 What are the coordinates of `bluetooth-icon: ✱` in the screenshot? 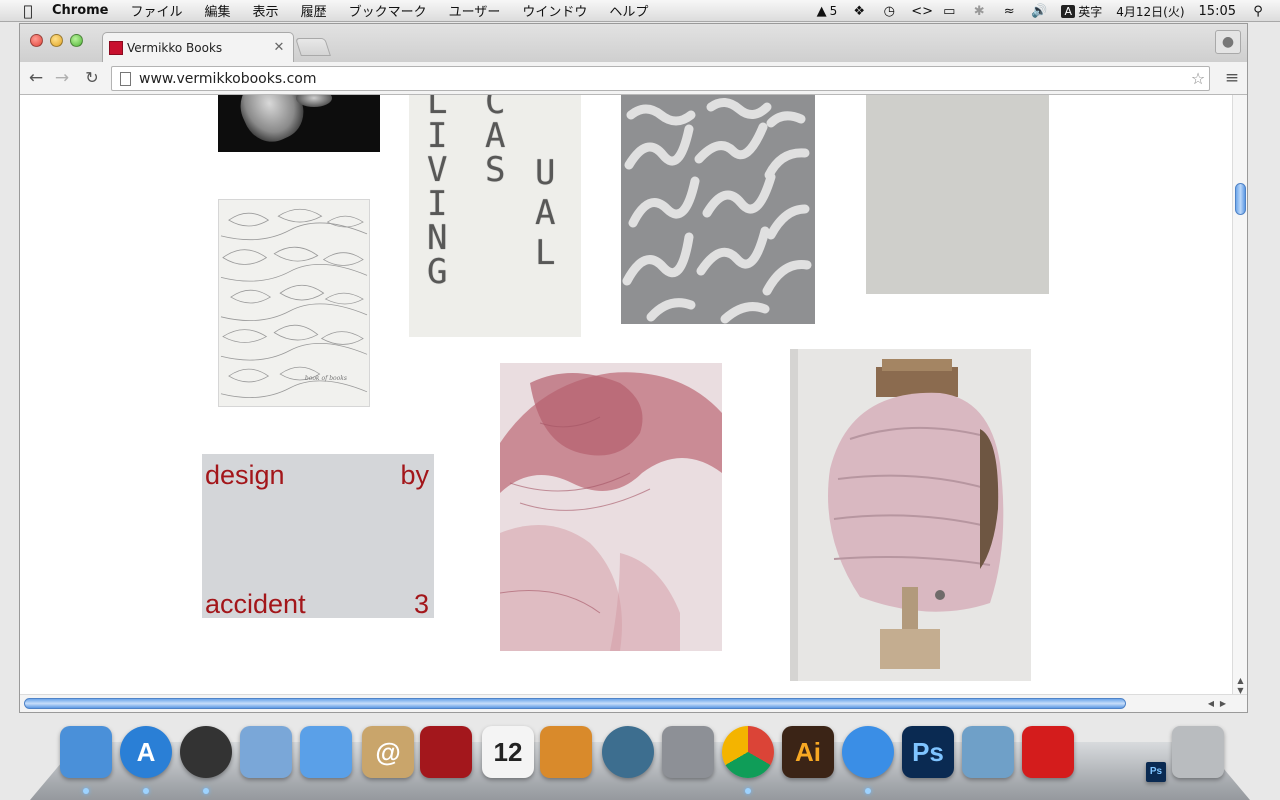 It's located at (979, 11).